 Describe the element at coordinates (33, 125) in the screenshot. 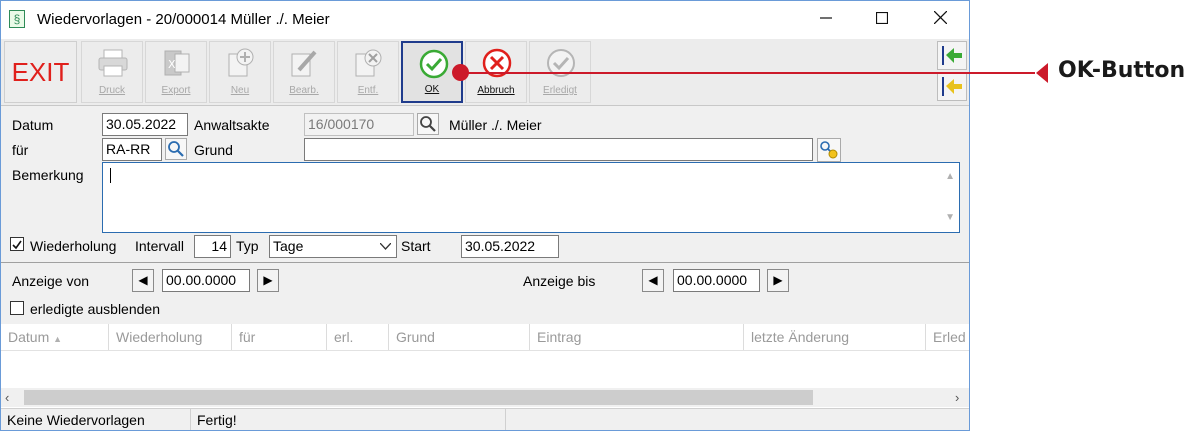

I see `datum-label: Datum` at that location.